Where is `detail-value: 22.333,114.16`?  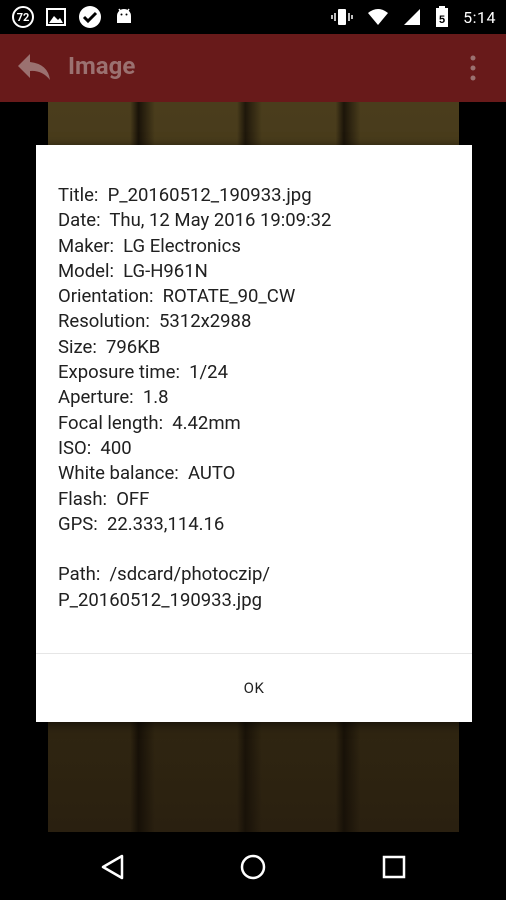
detail-value: 22.333,114.16 is located at coordinates (165, 523).